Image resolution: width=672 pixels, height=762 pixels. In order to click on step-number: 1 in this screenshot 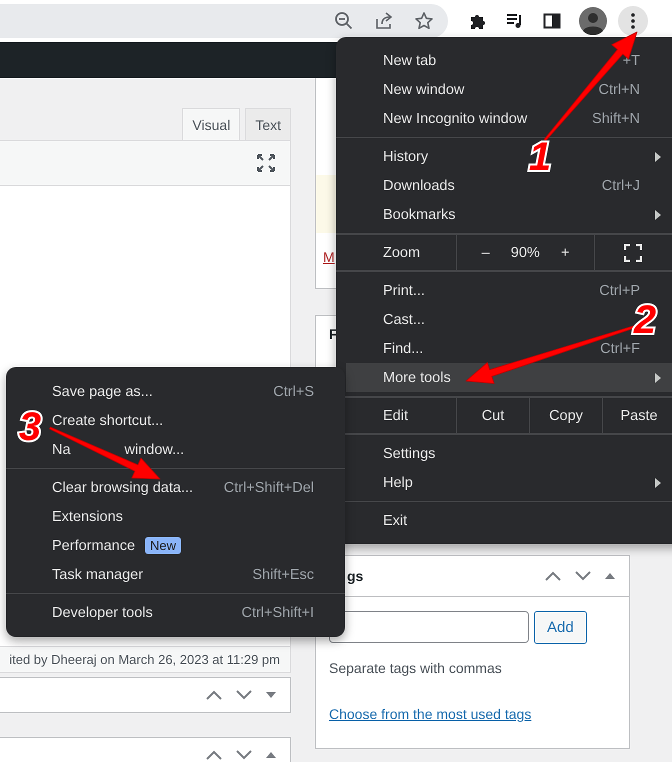, I will do `click(540, 157)`.